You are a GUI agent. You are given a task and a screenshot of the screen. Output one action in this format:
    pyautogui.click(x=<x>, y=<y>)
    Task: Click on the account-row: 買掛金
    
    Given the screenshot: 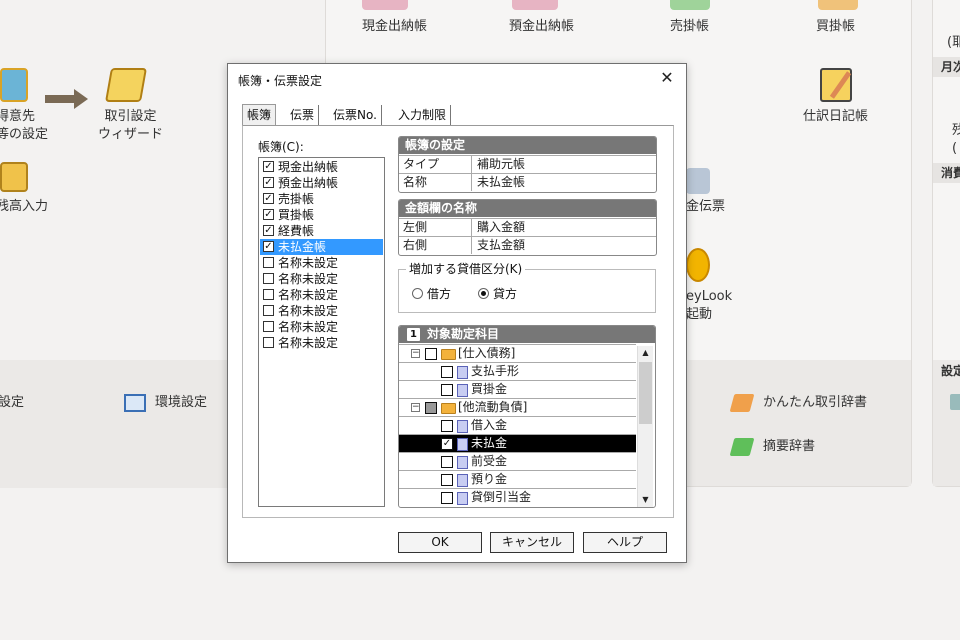 What is the action you would take?
    pyautogui.click(x=517, y=389)
    